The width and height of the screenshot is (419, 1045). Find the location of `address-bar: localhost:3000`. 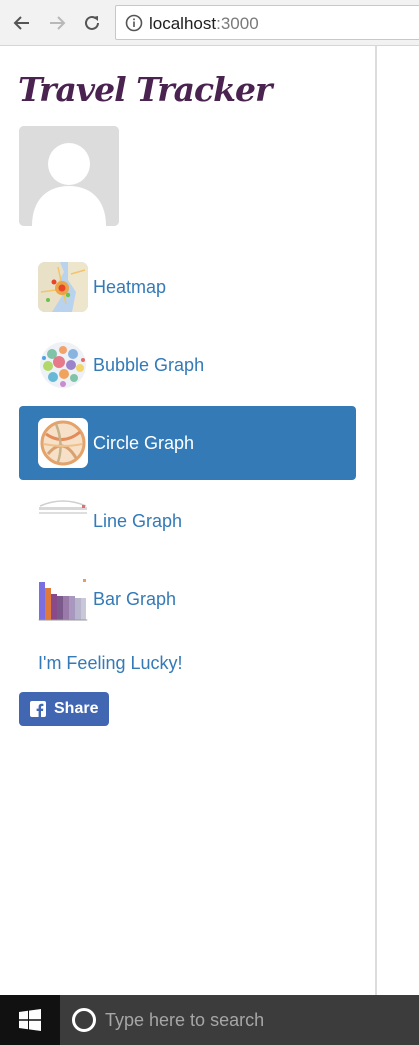

address-bar: localhost:3000 is located at coordinates (267, 22).